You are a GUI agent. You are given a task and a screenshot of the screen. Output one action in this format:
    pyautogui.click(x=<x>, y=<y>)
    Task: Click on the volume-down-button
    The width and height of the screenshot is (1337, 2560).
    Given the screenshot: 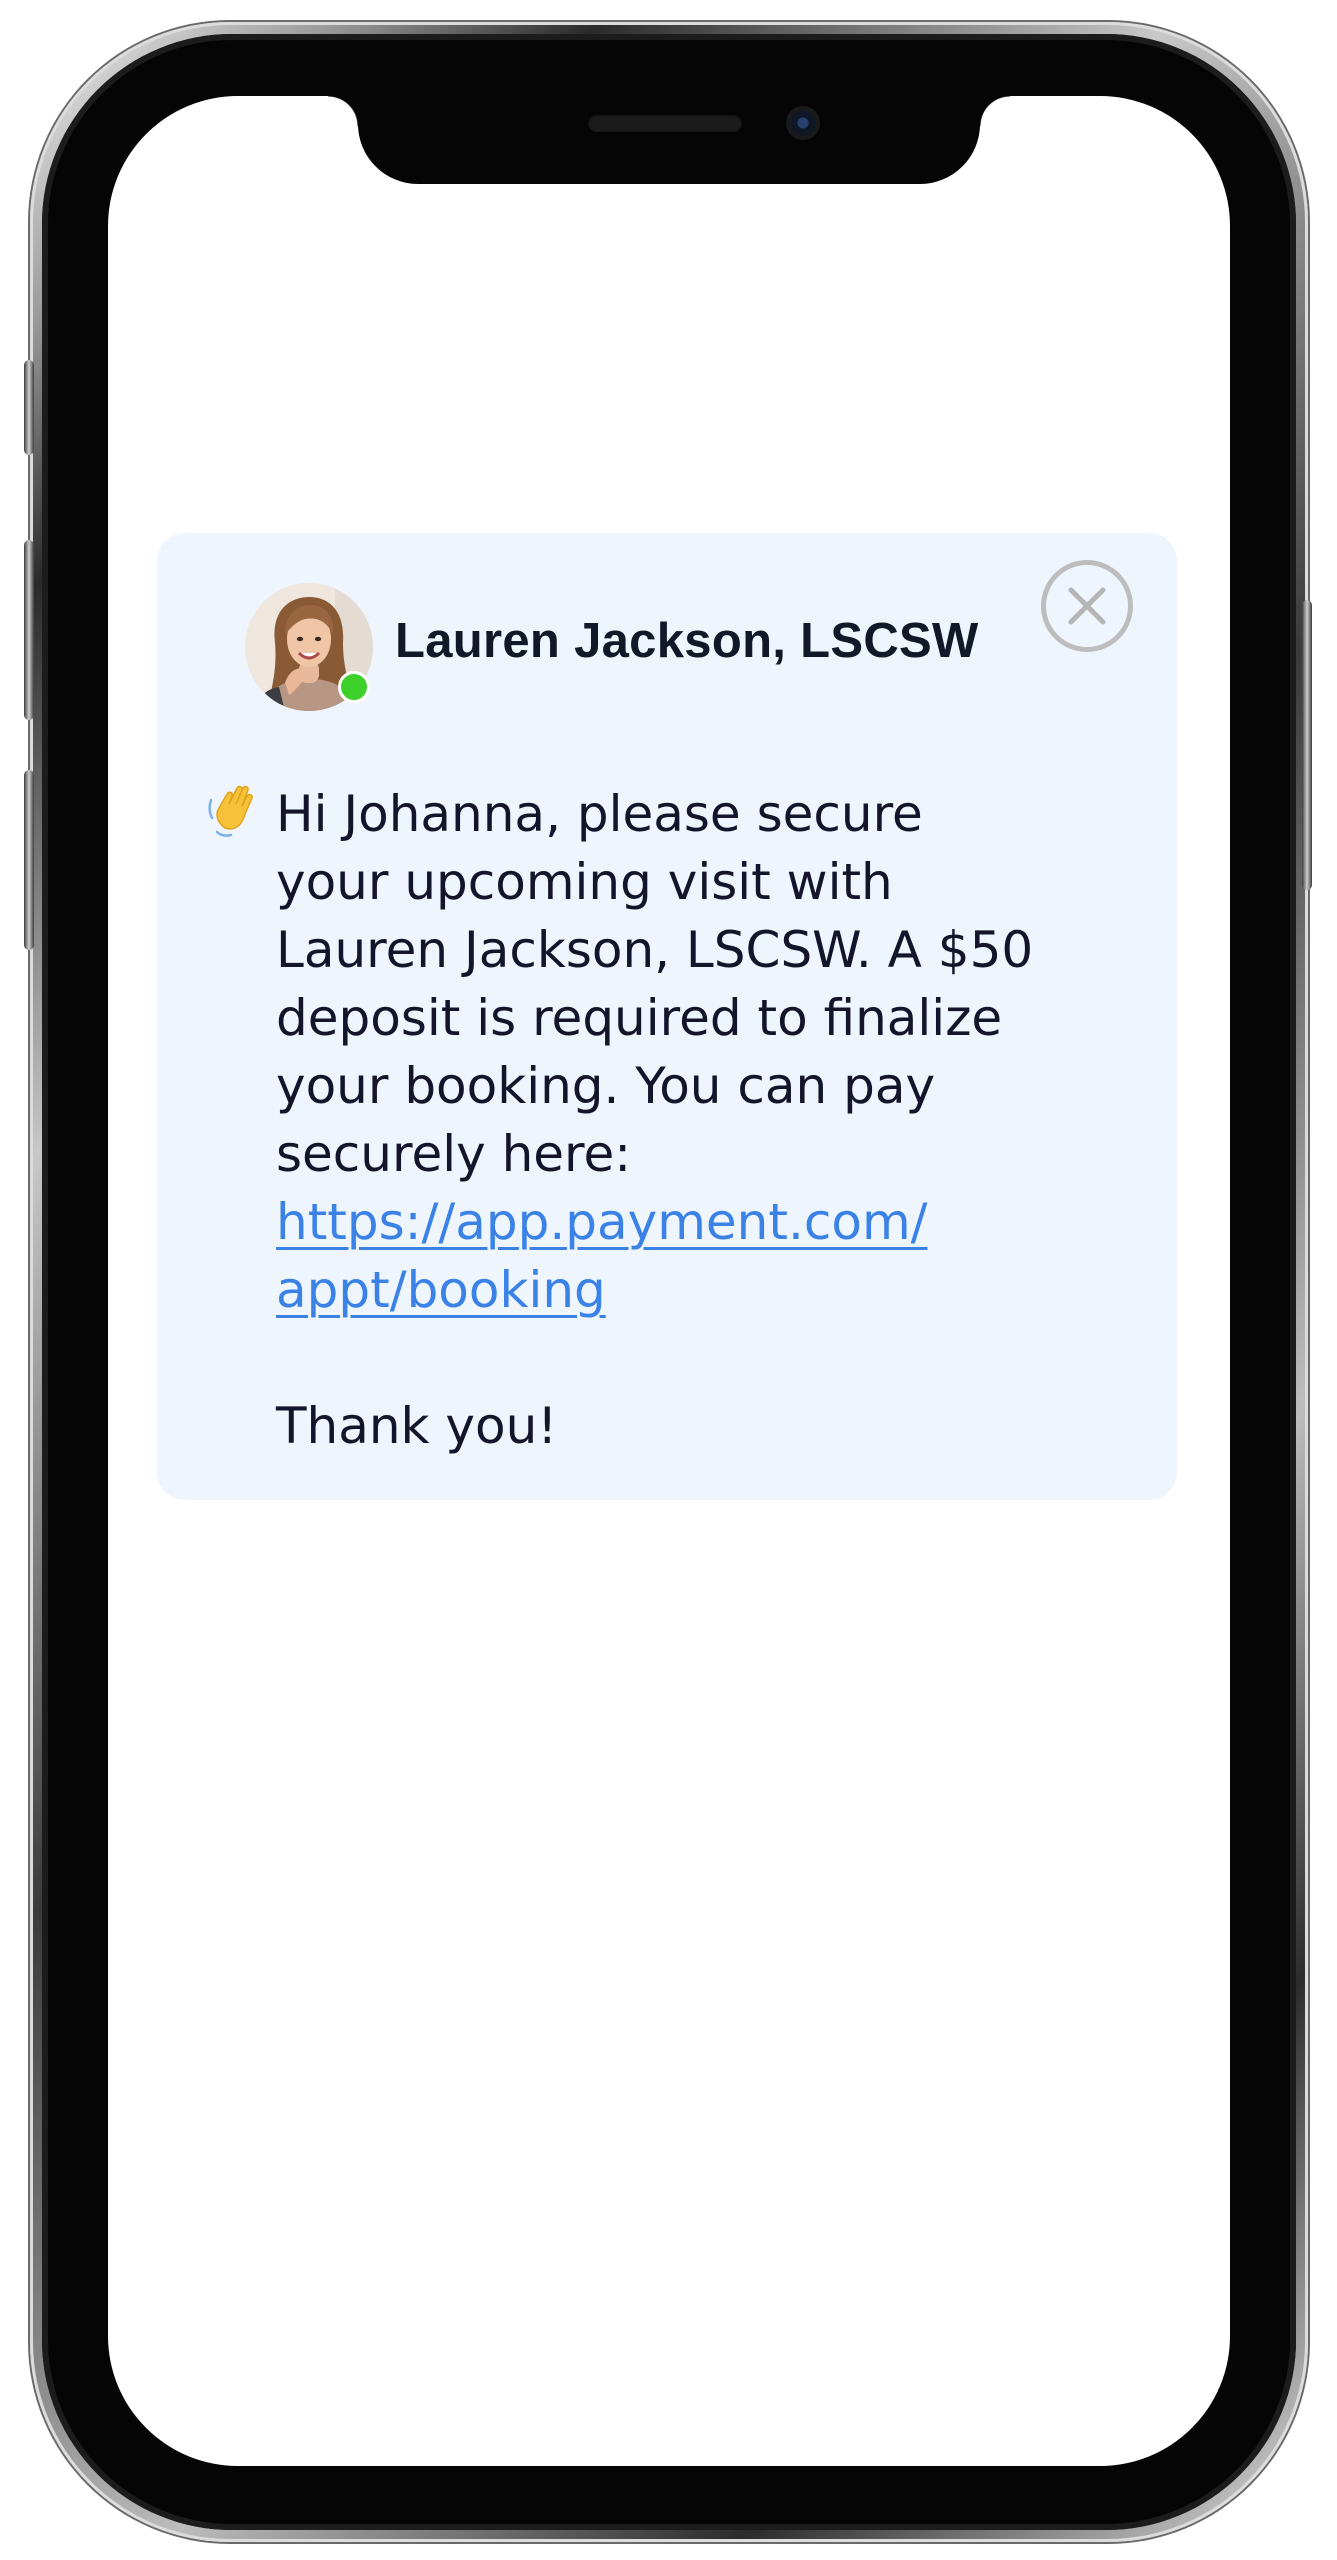 What is the action you would take?
    pyautogui.click(x=29, y=860)
    